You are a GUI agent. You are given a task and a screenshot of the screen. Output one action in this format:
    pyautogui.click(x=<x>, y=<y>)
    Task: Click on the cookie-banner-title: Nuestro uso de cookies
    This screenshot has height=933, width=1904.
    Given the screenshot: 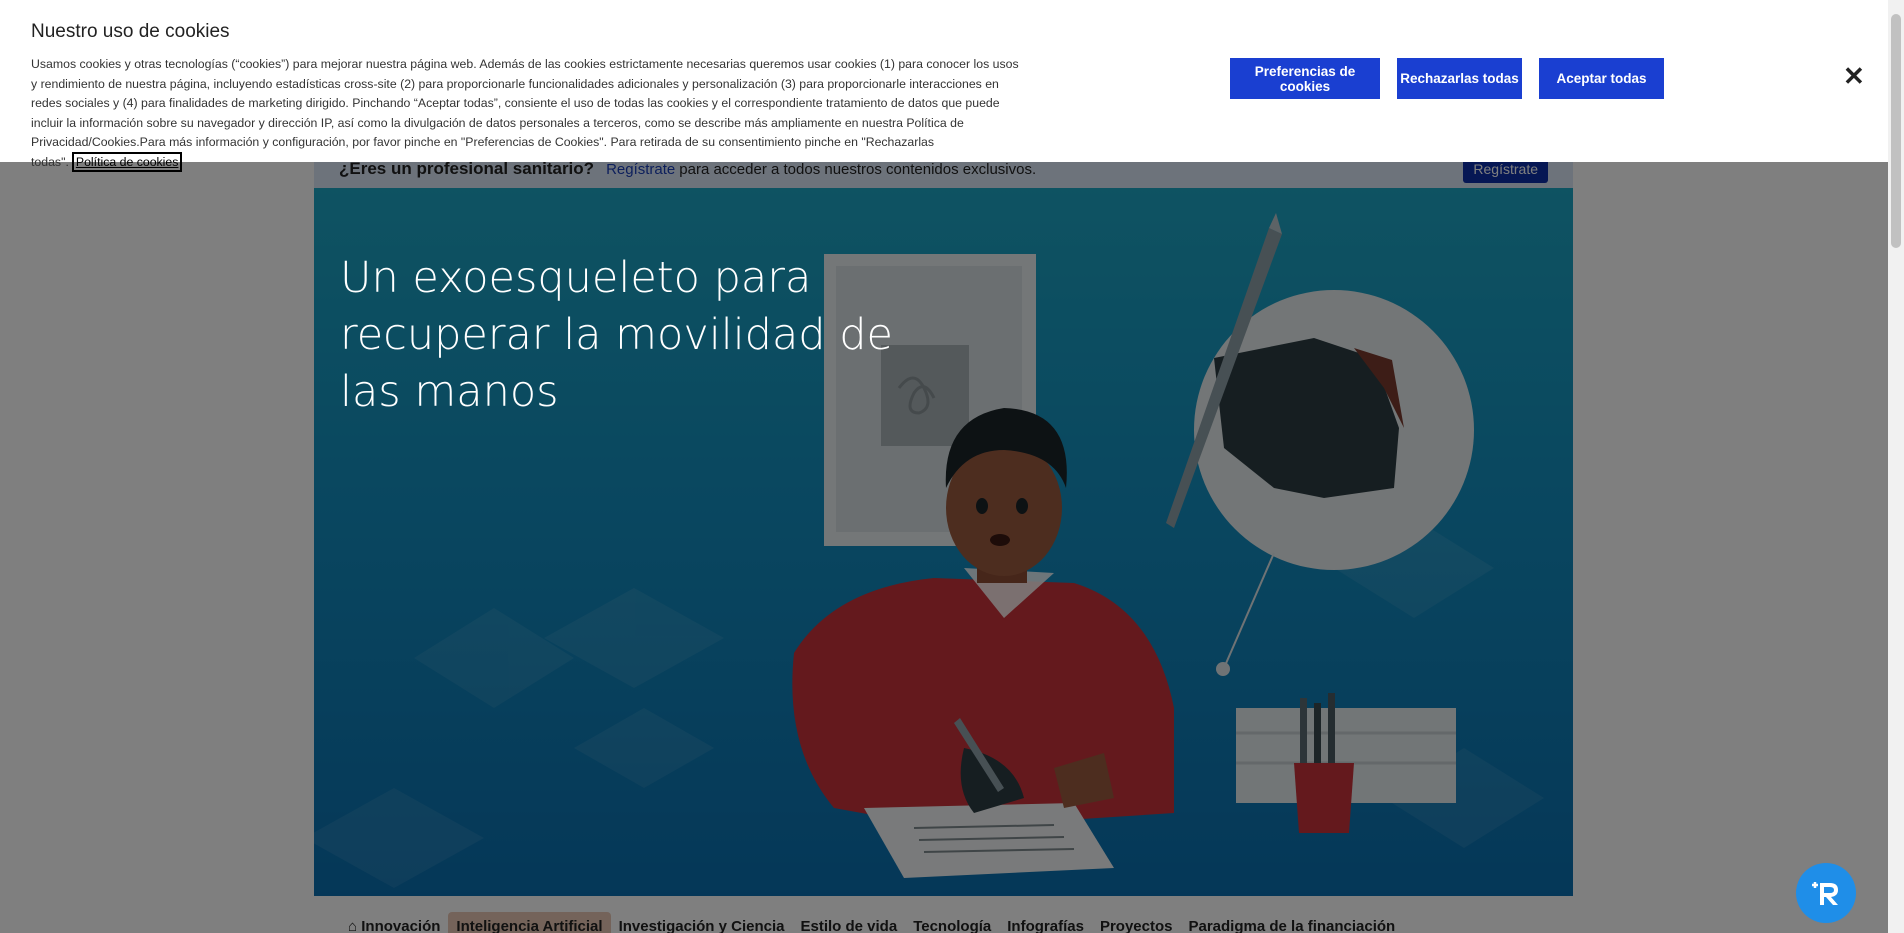 What is the action you would take?
    pyautogui.click(x=130, y=31)
    